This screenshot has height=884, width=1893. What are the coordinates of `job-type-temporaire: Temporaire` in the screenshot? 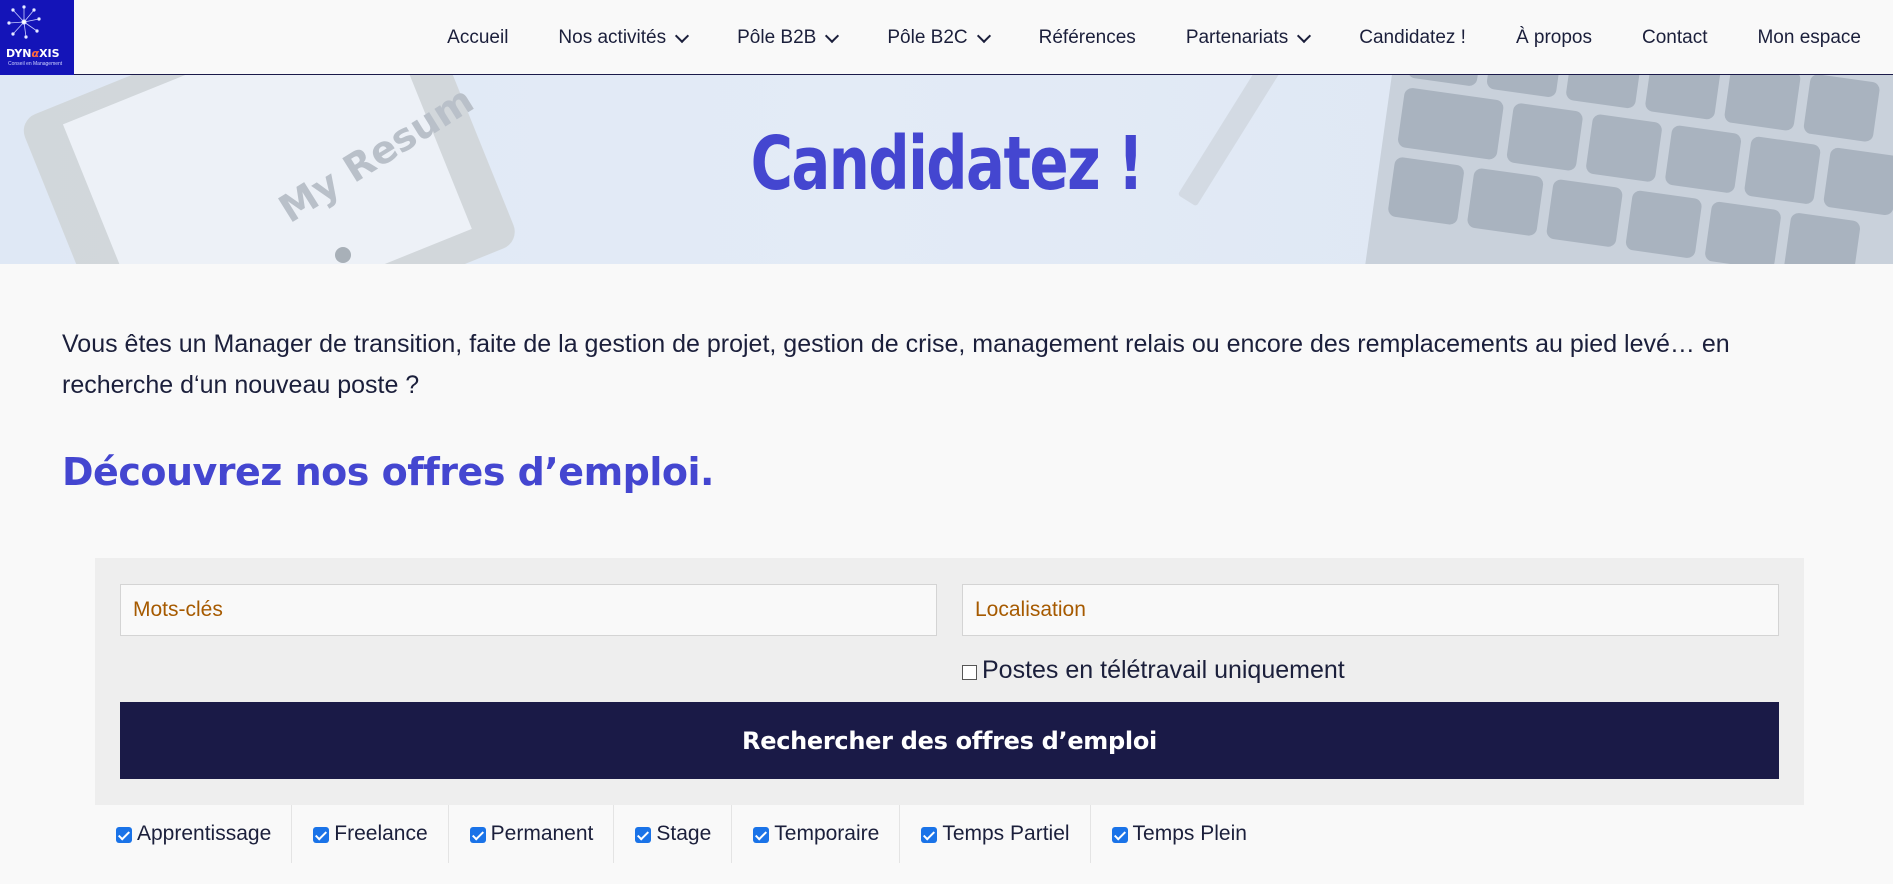 It's located at (816, 834).